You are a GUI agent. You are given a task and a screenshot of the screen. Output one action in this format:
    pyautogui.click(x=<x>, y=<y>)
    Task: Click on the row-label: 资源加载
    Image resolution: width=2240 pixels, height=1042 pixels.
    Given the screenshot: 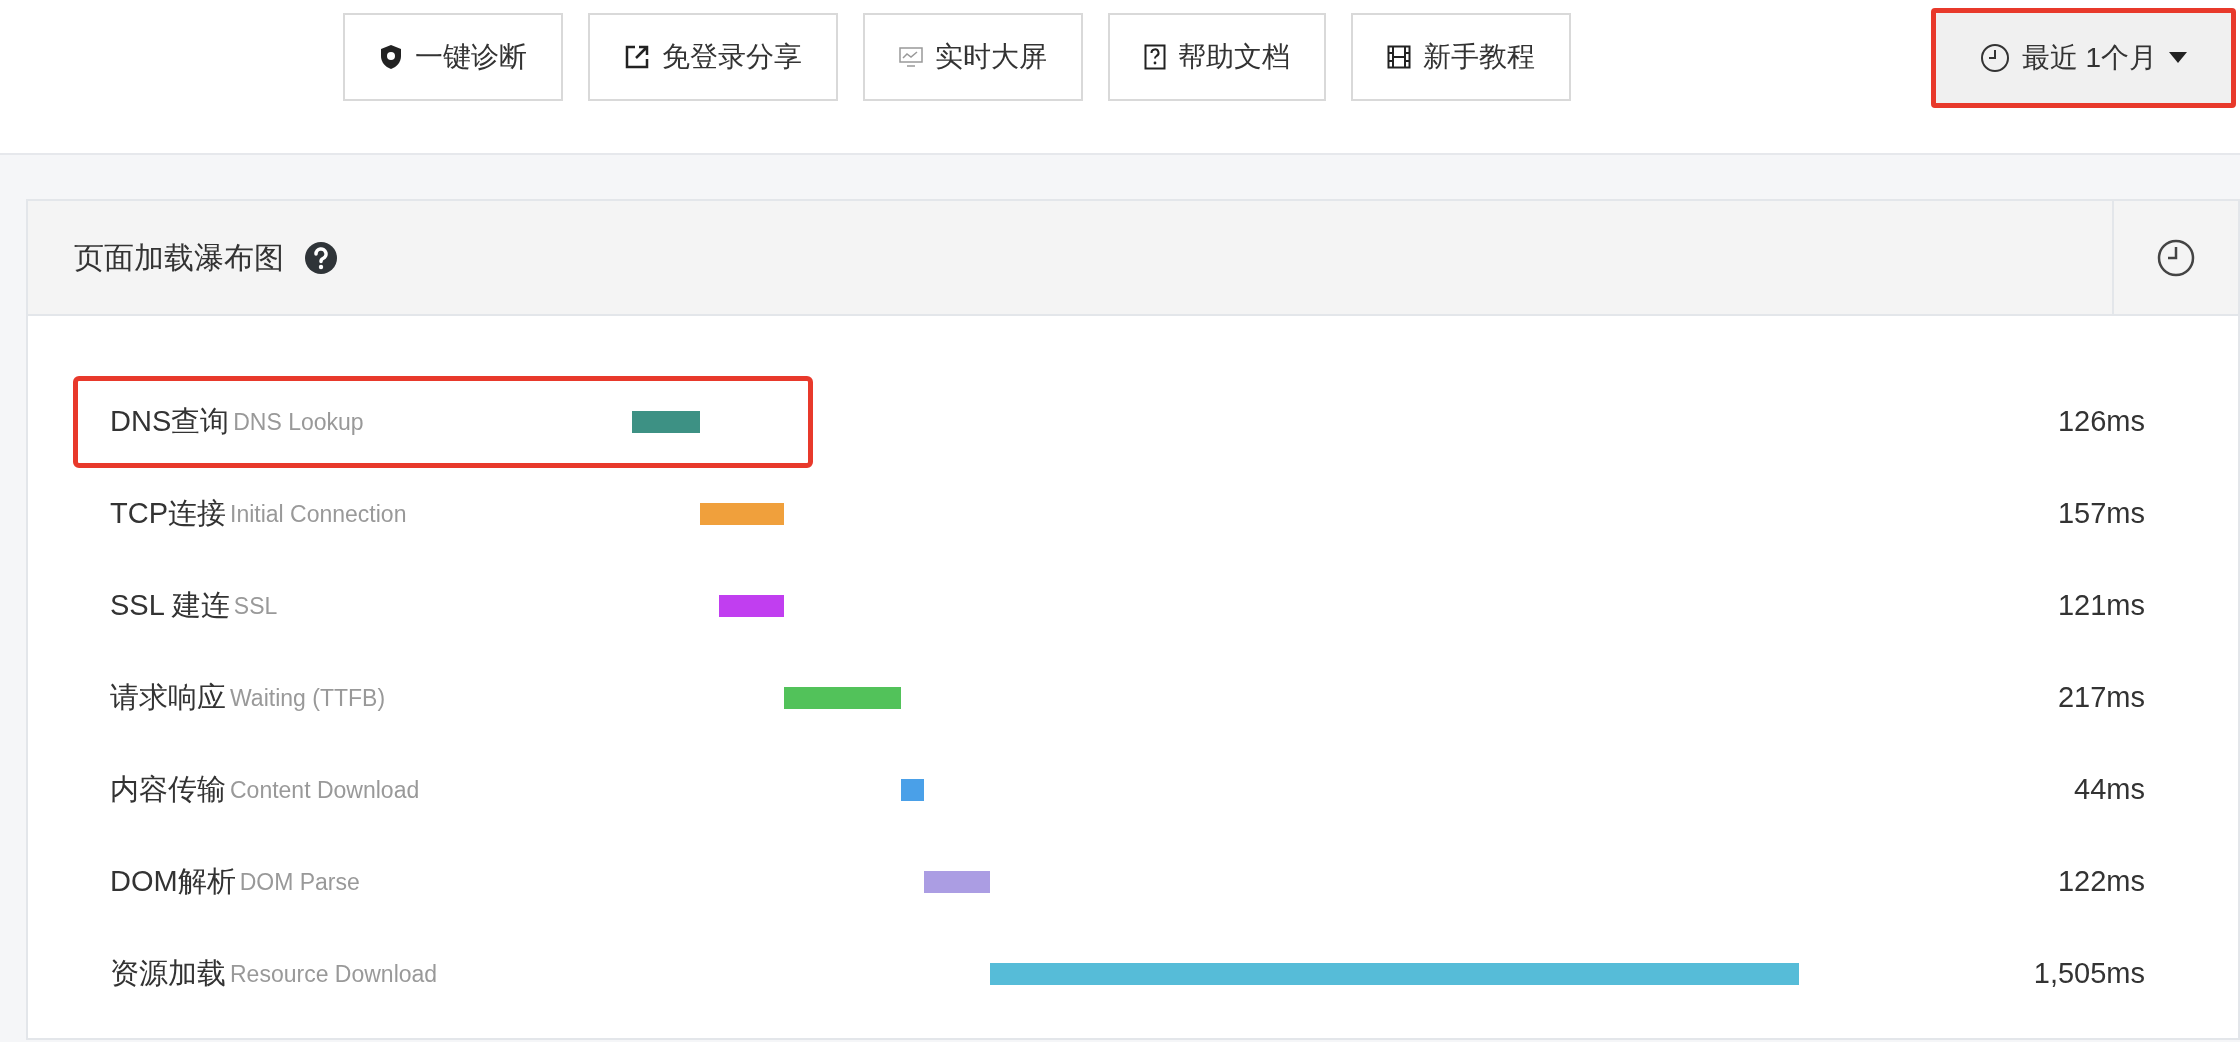 What is the action you would take?
    pyautogui.click(x=168, y=974)
    